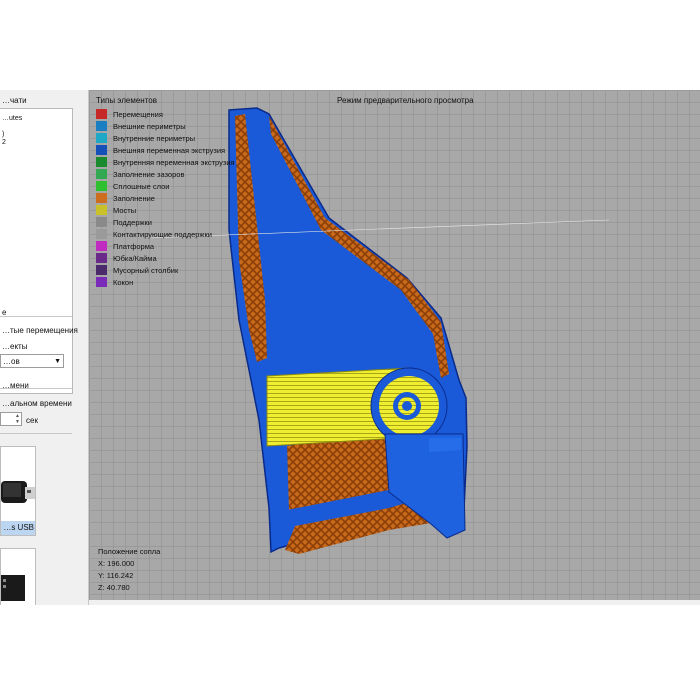 This screenshot has height=700, width=700. What do you see at coordinates (134, 246) in the screenshot?
I see `legend-label: Платформа` at bounding box center [134, 246].